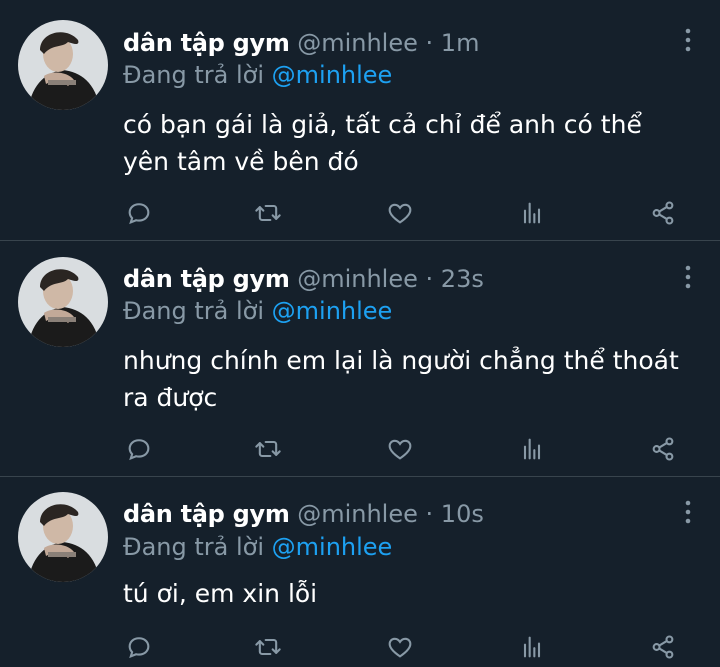  I want to click on timestamp: 1m, so click(460, 43).